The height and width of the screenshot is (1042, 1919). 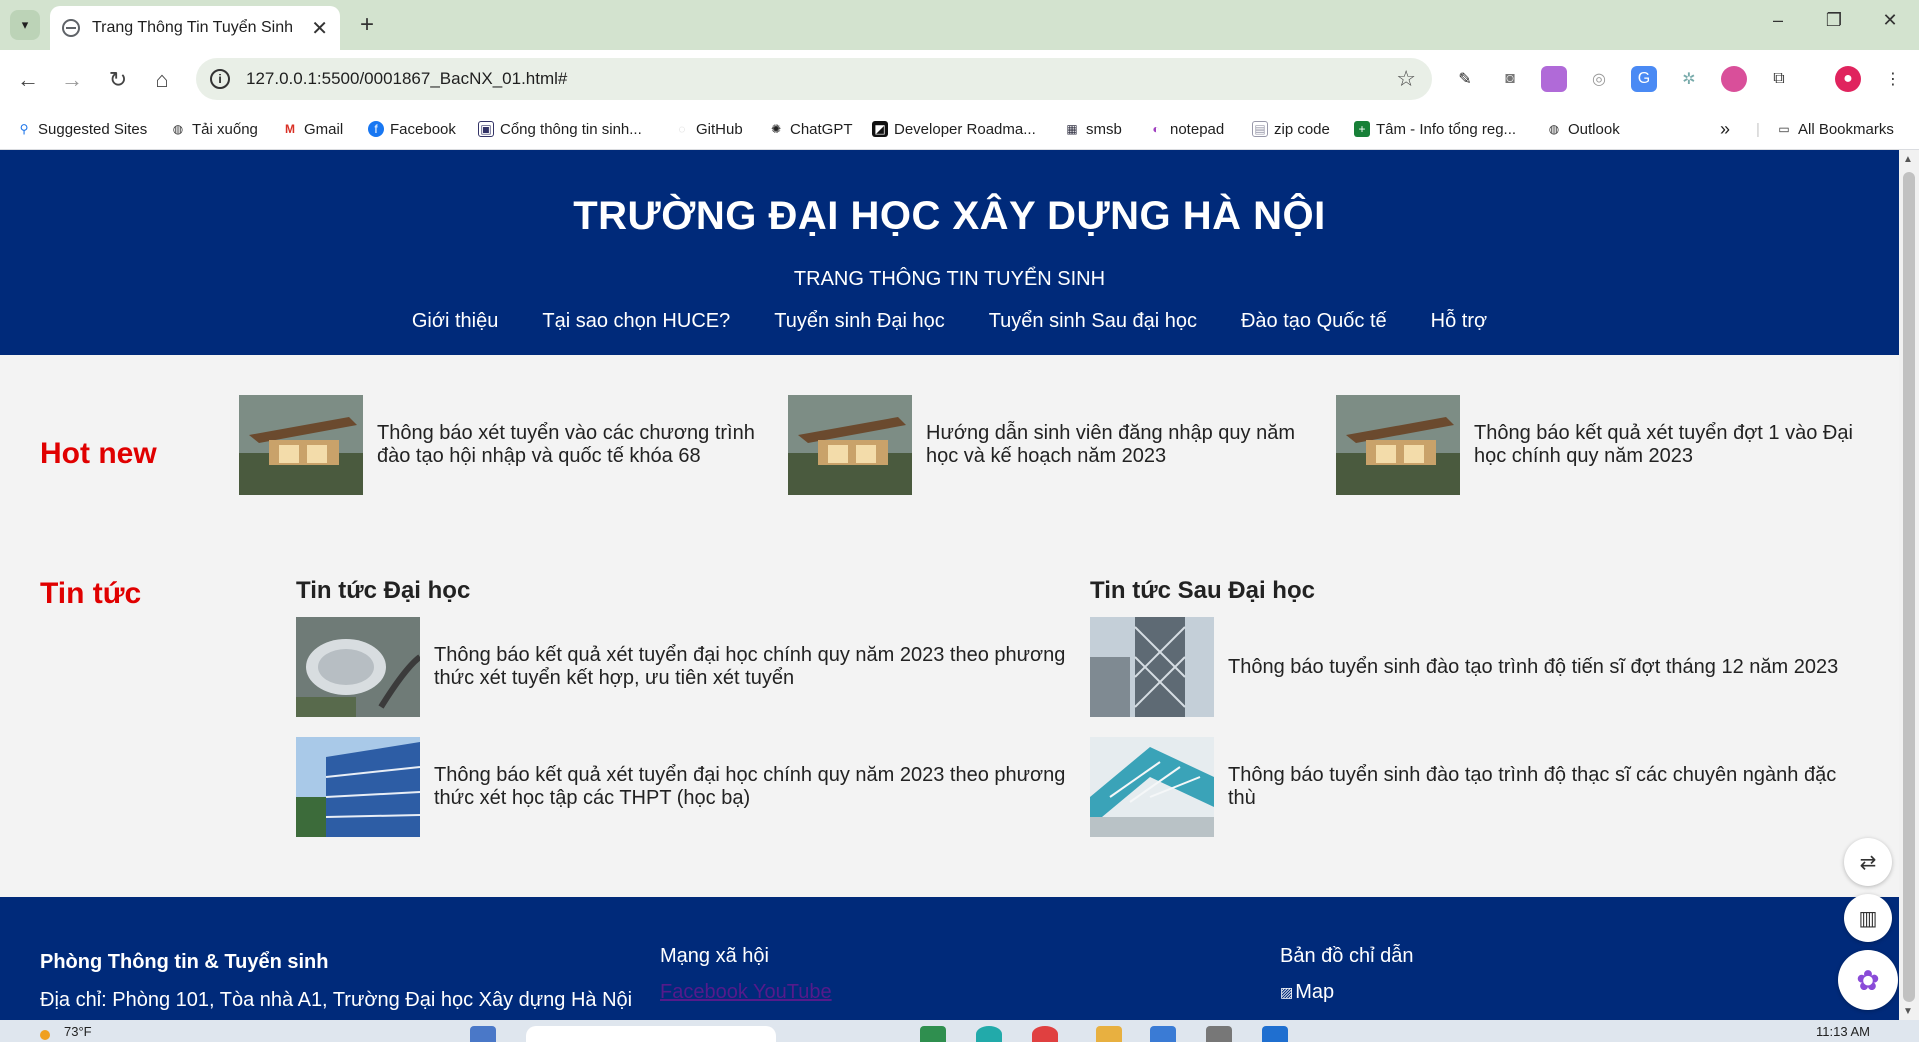 What do you see at coordinates (1045, 1034) in the screenshot?
I see `chrome-icon` at bounding box center [1045, 1034].